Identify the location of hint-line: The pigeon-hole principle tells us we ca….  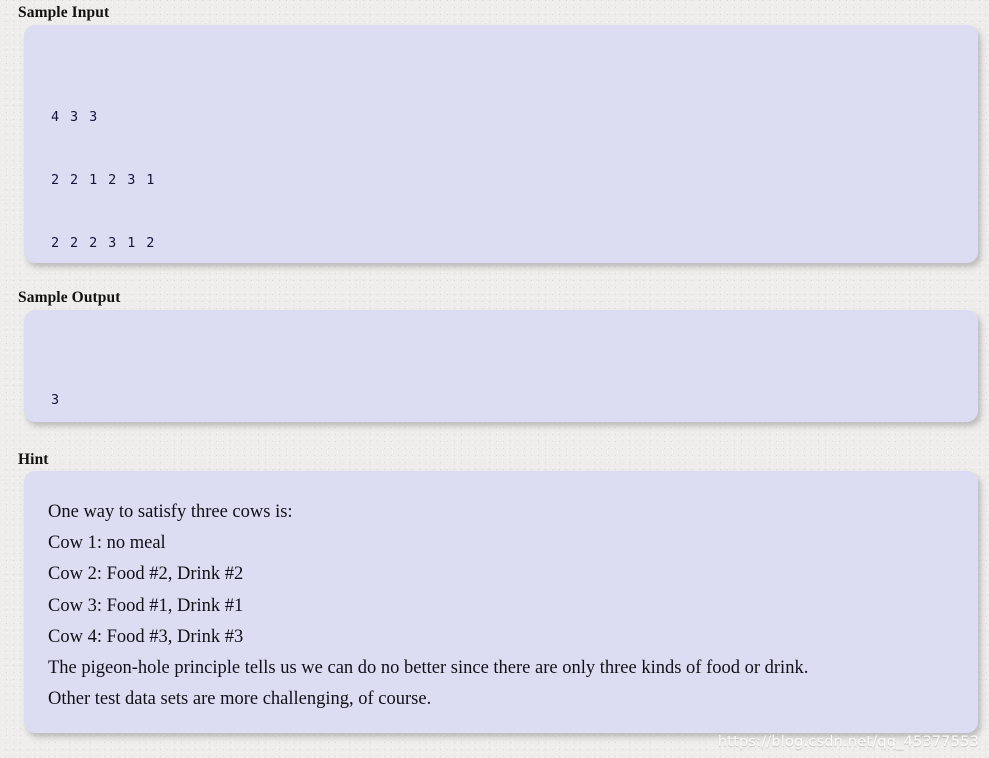
(428, 668).